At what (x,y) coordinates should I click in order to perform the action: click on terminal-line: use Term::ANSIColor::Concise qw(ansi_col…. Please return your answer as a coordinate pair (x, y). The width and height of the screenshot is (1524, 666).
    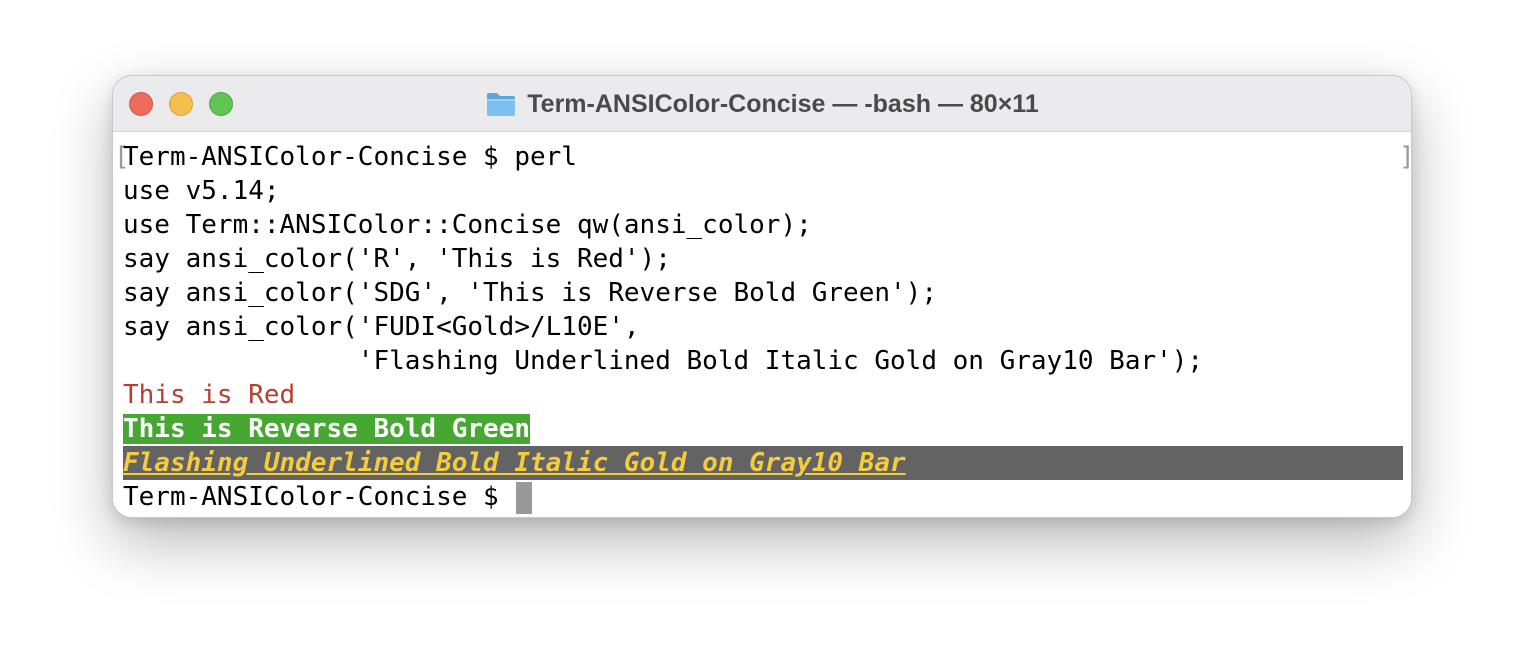
    Looking at the image, I should click on (467, 225).